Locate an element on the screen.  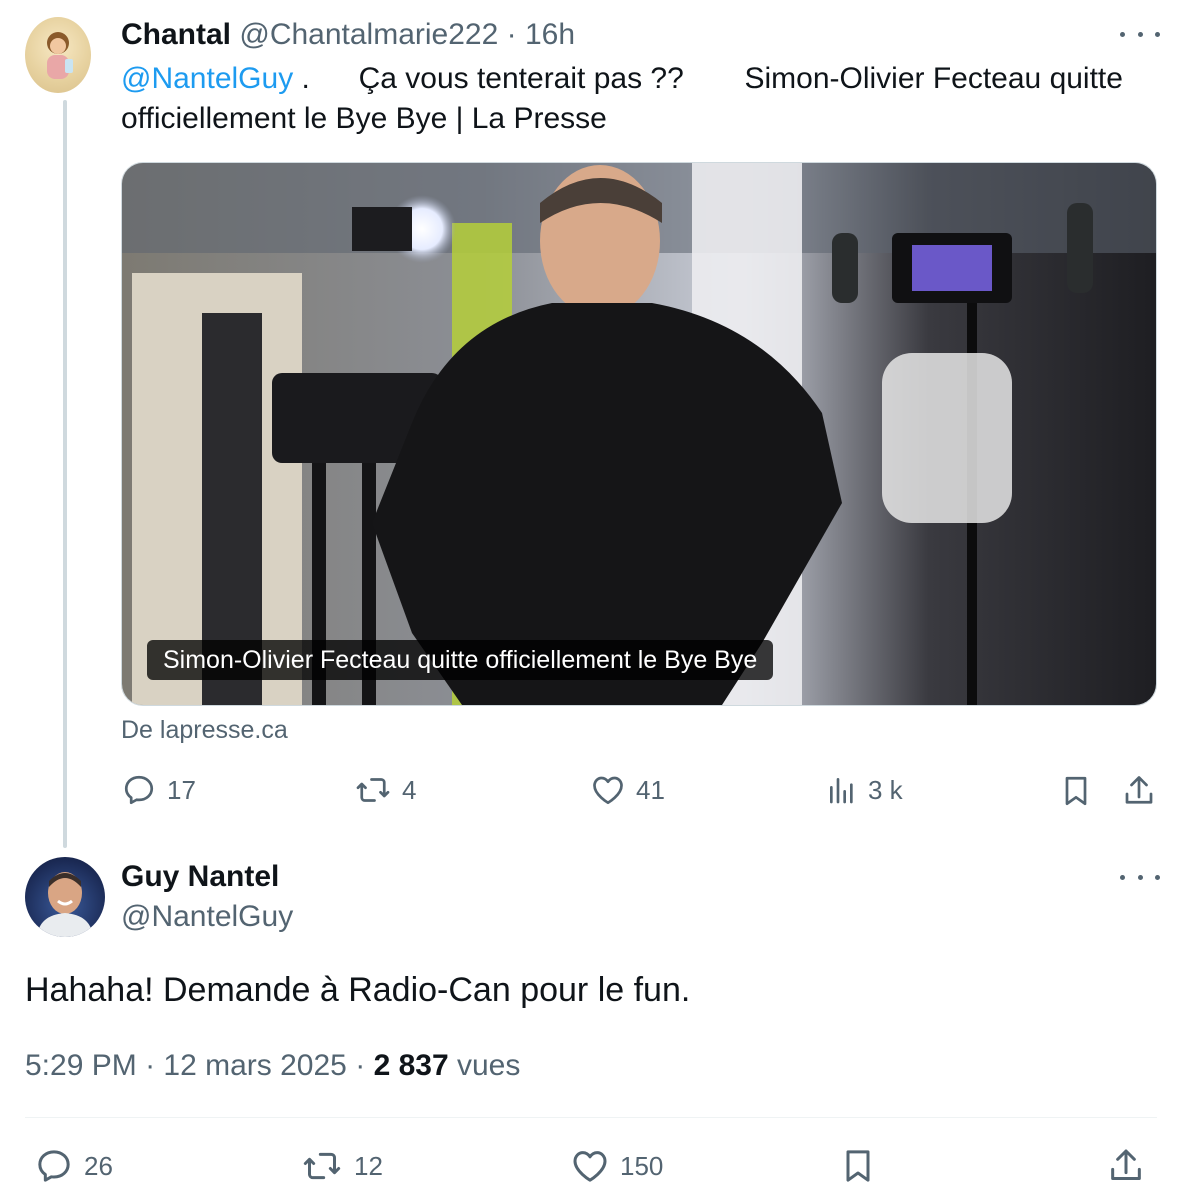
tweet-date: 12 mars 2025 is located at coordinates (254, 1065).